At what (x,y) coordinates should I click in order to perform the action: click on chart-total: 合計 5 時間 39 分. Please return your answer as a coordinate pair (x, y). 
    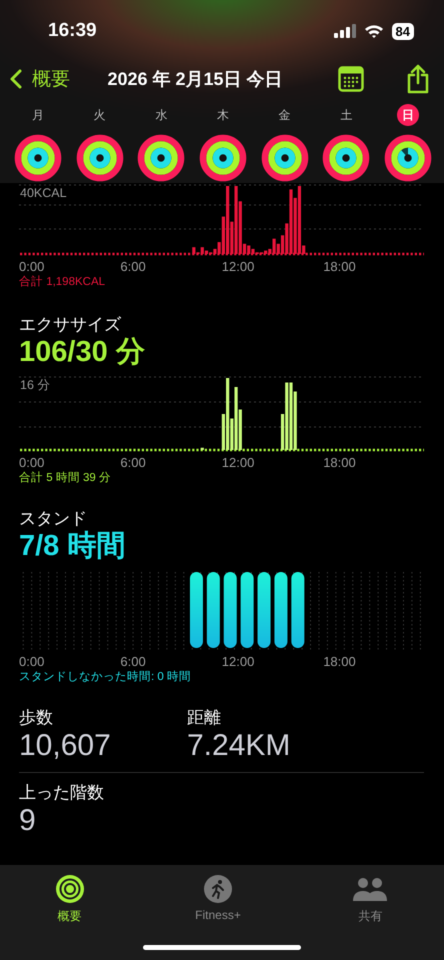
    Looking at the image, I should click on (65, 478).